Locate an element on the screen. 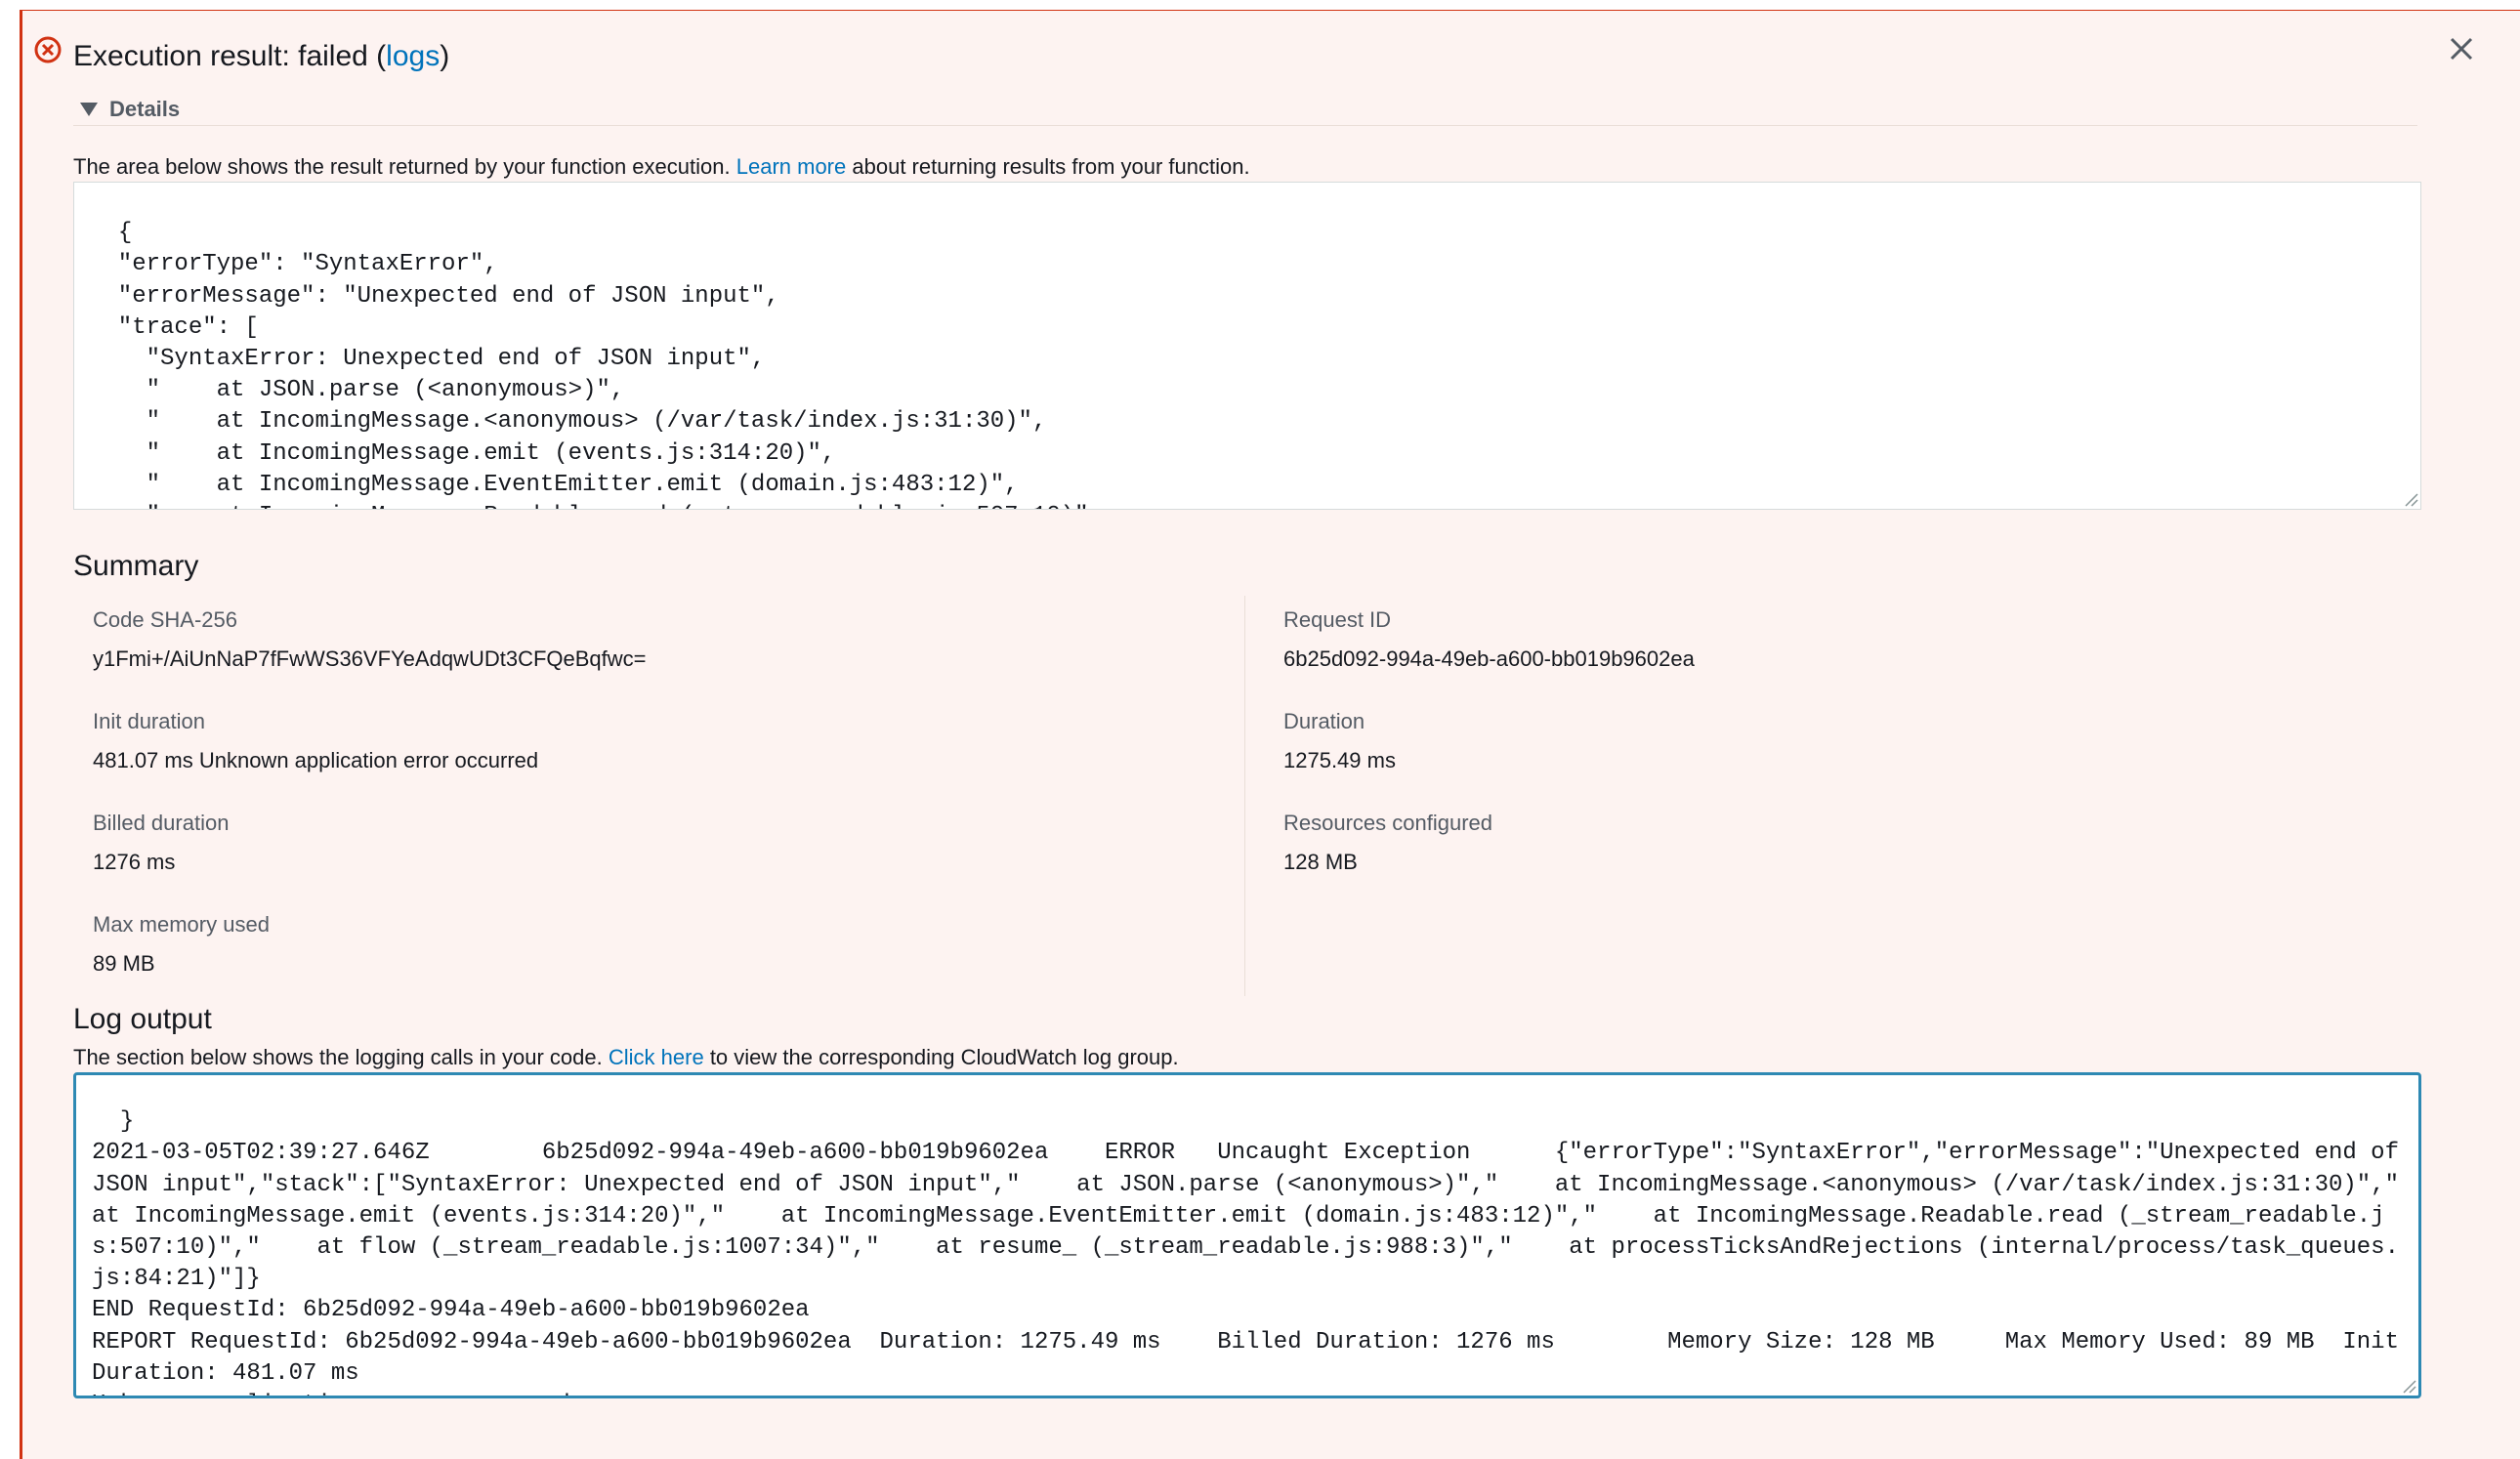 Image resolution: width=2520 pixels, height=1459 pixels. duration-label: Duration is located at coordinates (1324, 721).